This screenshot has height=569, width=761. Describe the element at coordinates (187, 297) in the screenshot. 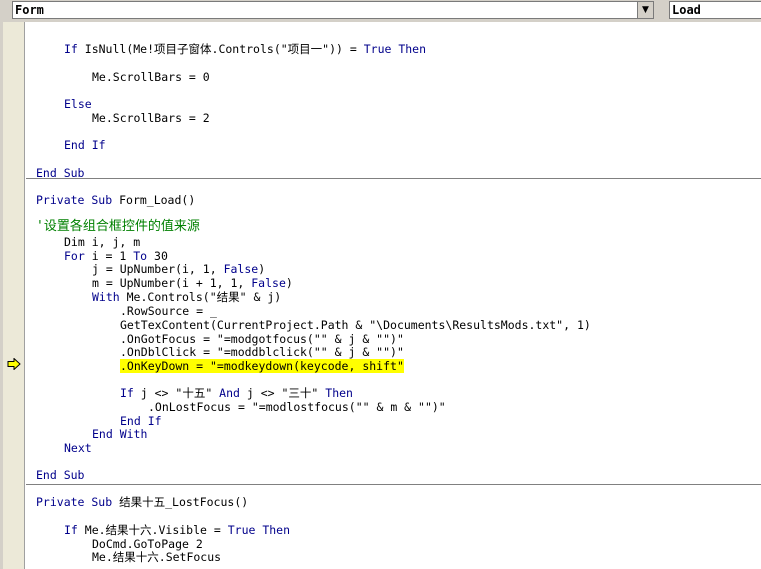

I see `code-line: With Me.Controls("结果" & j)` at that location.